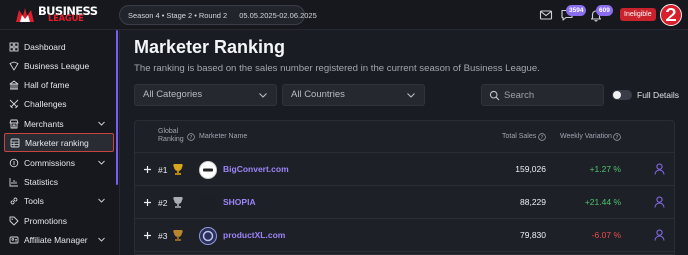  I want to click on sidebar-item-commissions: Commissions, so click(59, 162).